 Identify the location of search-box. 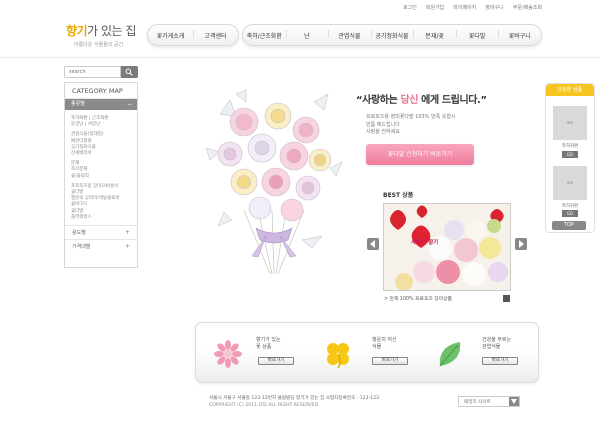
(101, 72).